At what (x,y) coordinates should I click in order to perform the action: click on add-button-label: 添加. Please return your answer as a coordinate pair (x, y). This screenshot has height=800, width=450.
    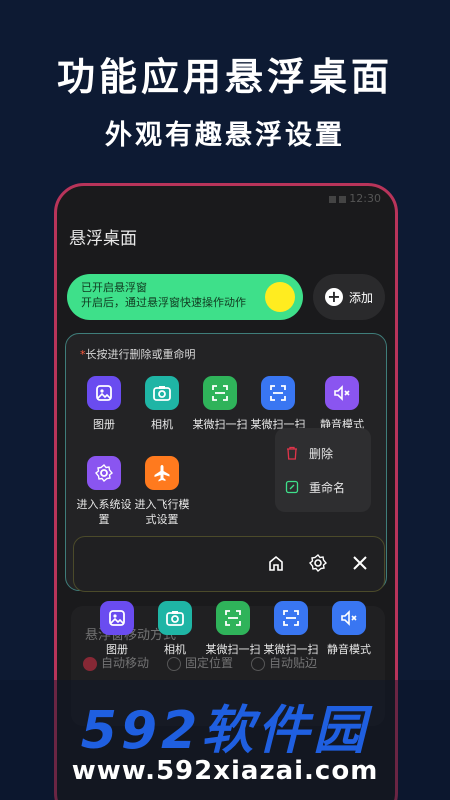
    Looking at the image, I should click on (360, 297).